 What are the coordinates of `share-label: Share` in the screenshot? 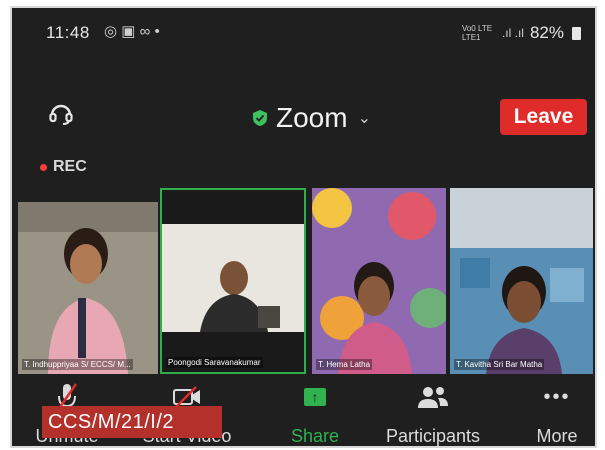 It's located at (315, 436).